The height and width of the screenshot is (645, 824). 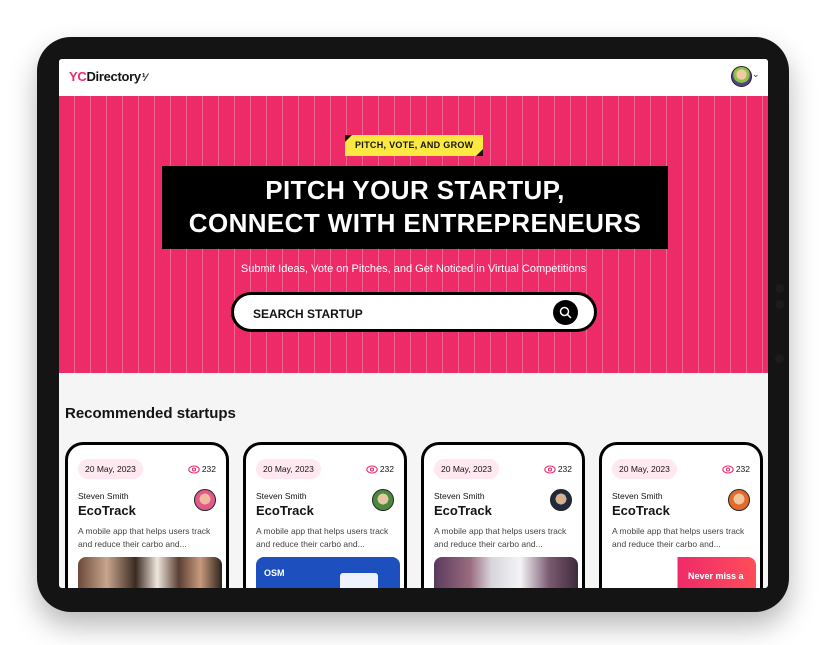 What do you see at coordinates (78, 76) in the screenshot?
I see `logo-yc: YC` at bounding box center [78, 76].